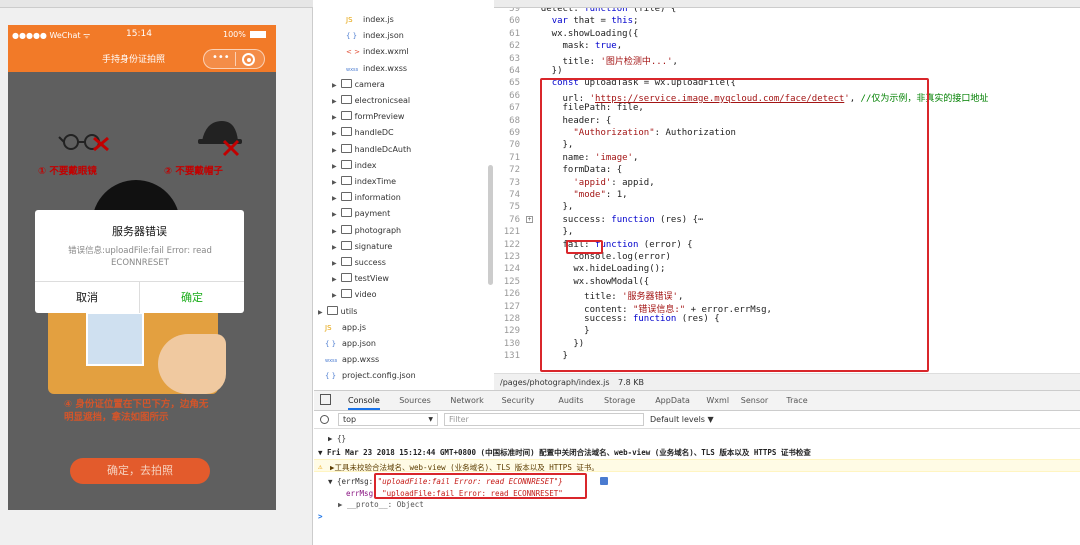 The image size is (1080, 545). Describe the element at coordinates (373, 246) in the screenshot. I see `tree-item-label: signature` at that location.